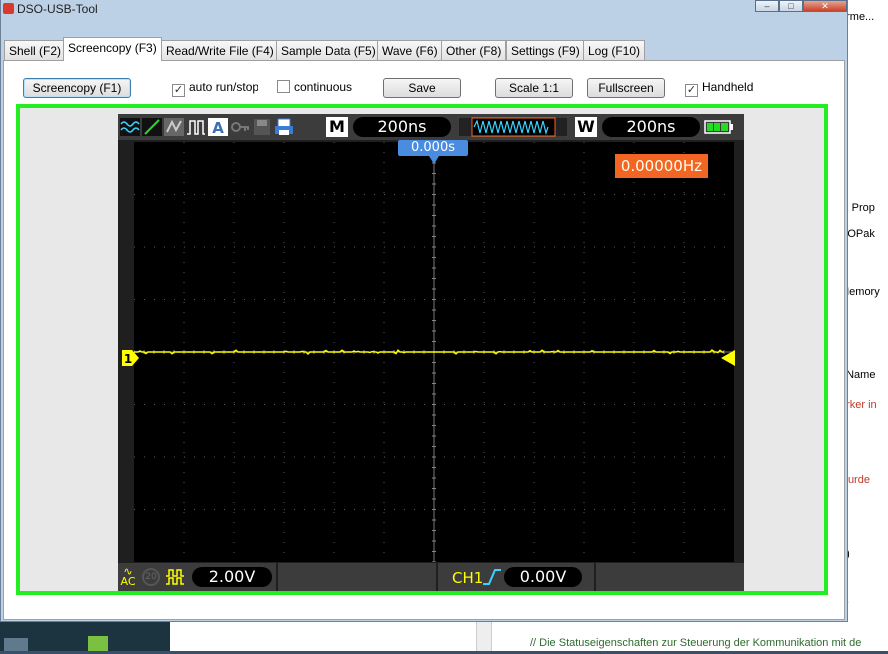  What do you see at coordinates (130, 127) in the screenshot?
I see `wave-mode-icon` at bounding box center [130, 127].